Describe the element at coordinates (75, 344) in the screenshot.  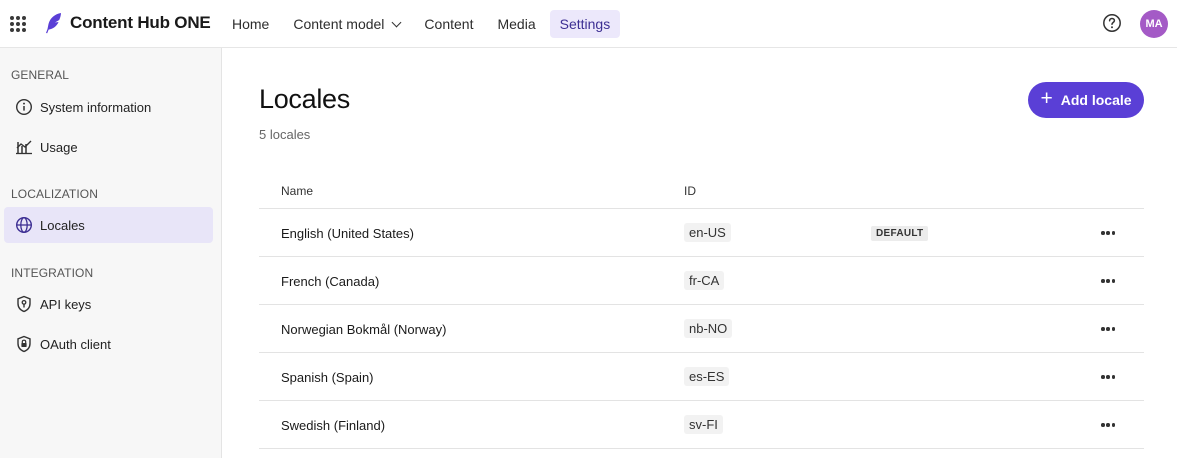
I see `sidebar-item-label: OAuth client` at that location.